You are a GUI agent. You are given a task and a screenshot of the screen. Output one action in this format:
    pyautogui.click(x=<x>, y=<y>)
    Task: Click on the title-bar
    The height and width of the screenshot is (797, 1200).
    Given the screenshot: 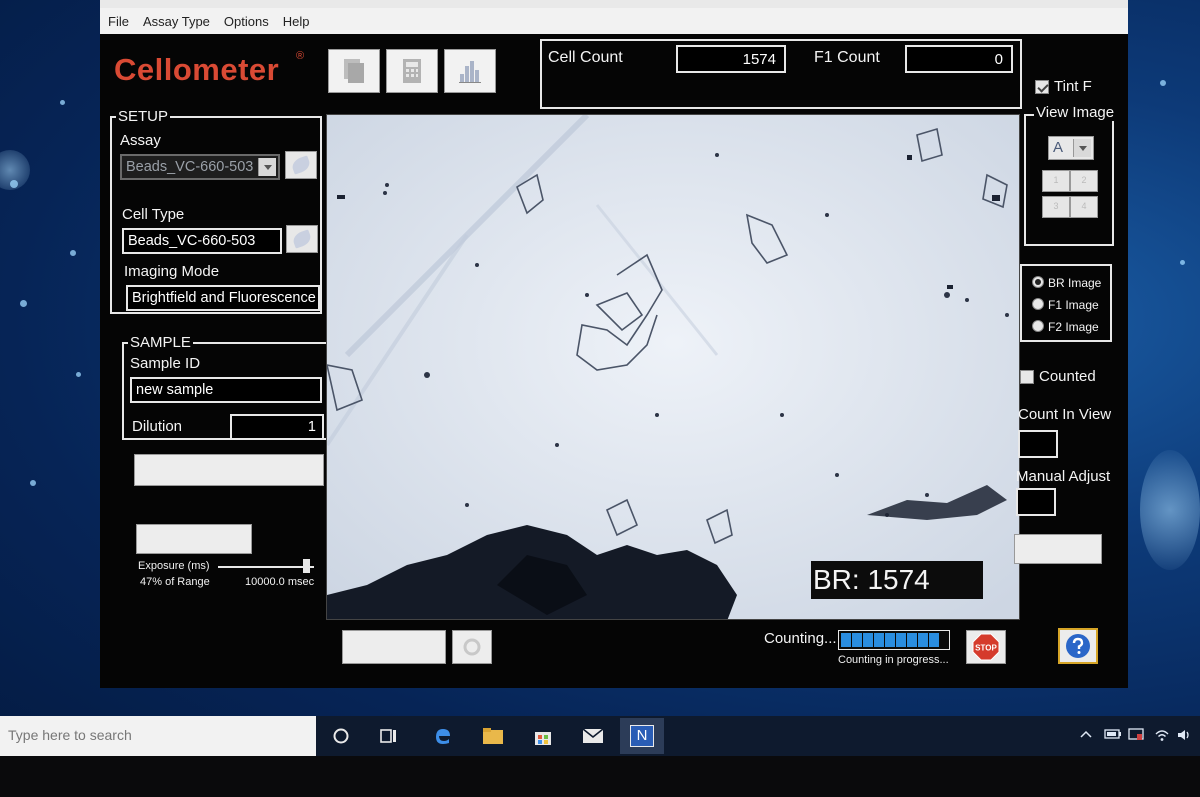 What is the action you would take?
    pyautogui.click(x=614, y=4)
    